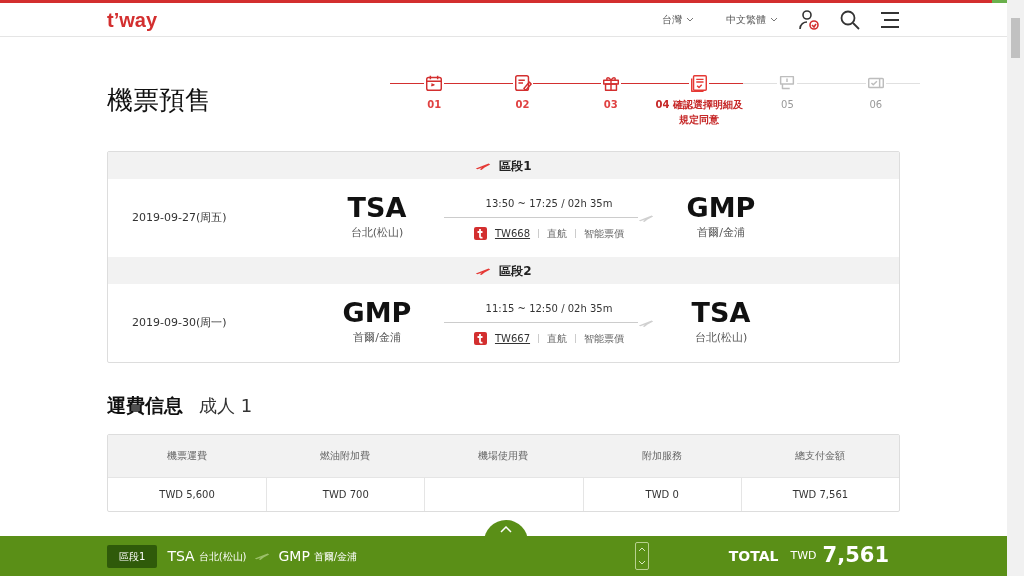  I want to click on language-dropdown: 中文繁體, so click(752, 19).